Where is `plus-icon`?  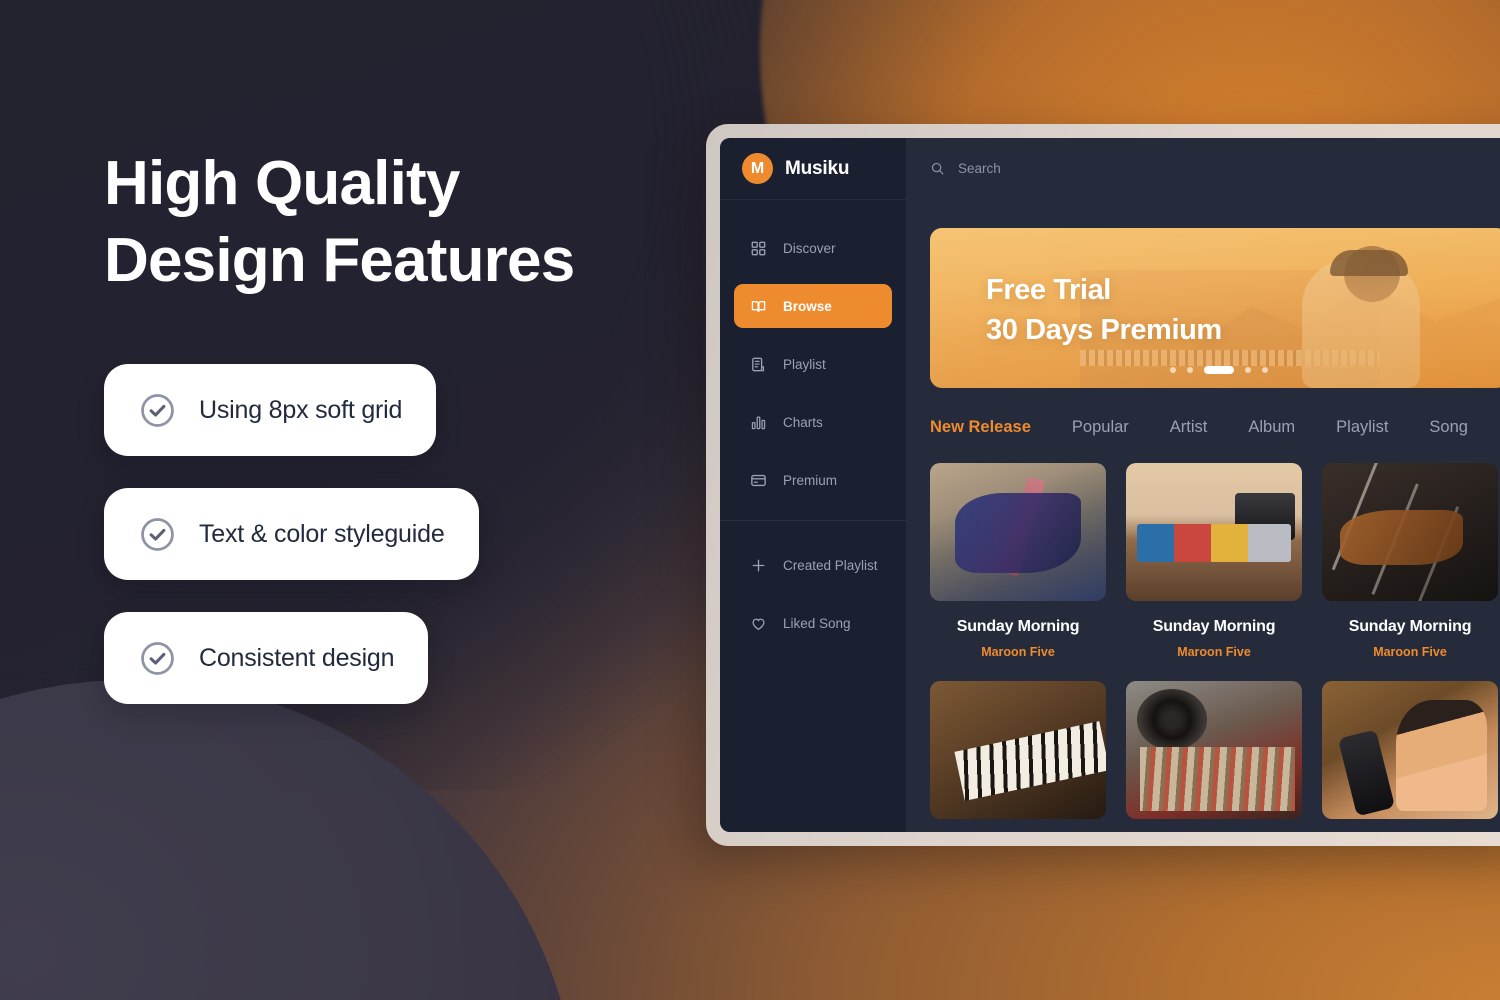 plus-icon is located at coordinates (758, 565).